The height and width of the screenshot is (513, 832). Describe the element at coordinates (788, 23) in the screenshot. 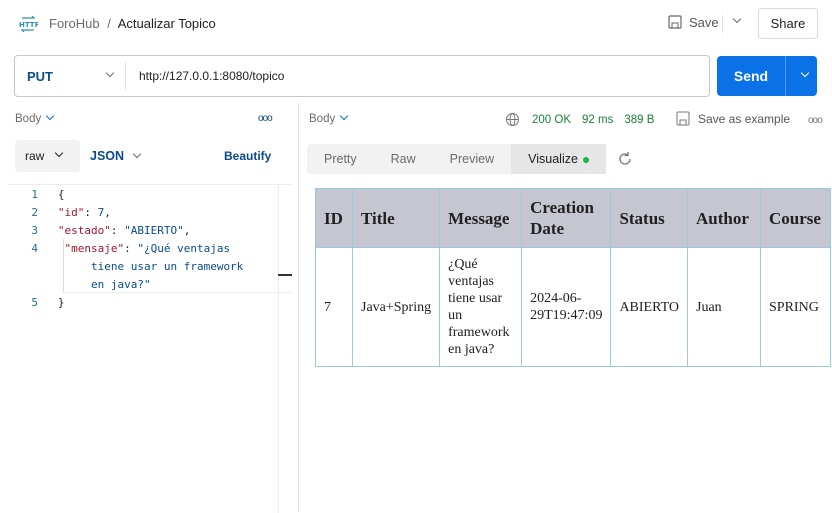

I see `share-button: Share` at that location.